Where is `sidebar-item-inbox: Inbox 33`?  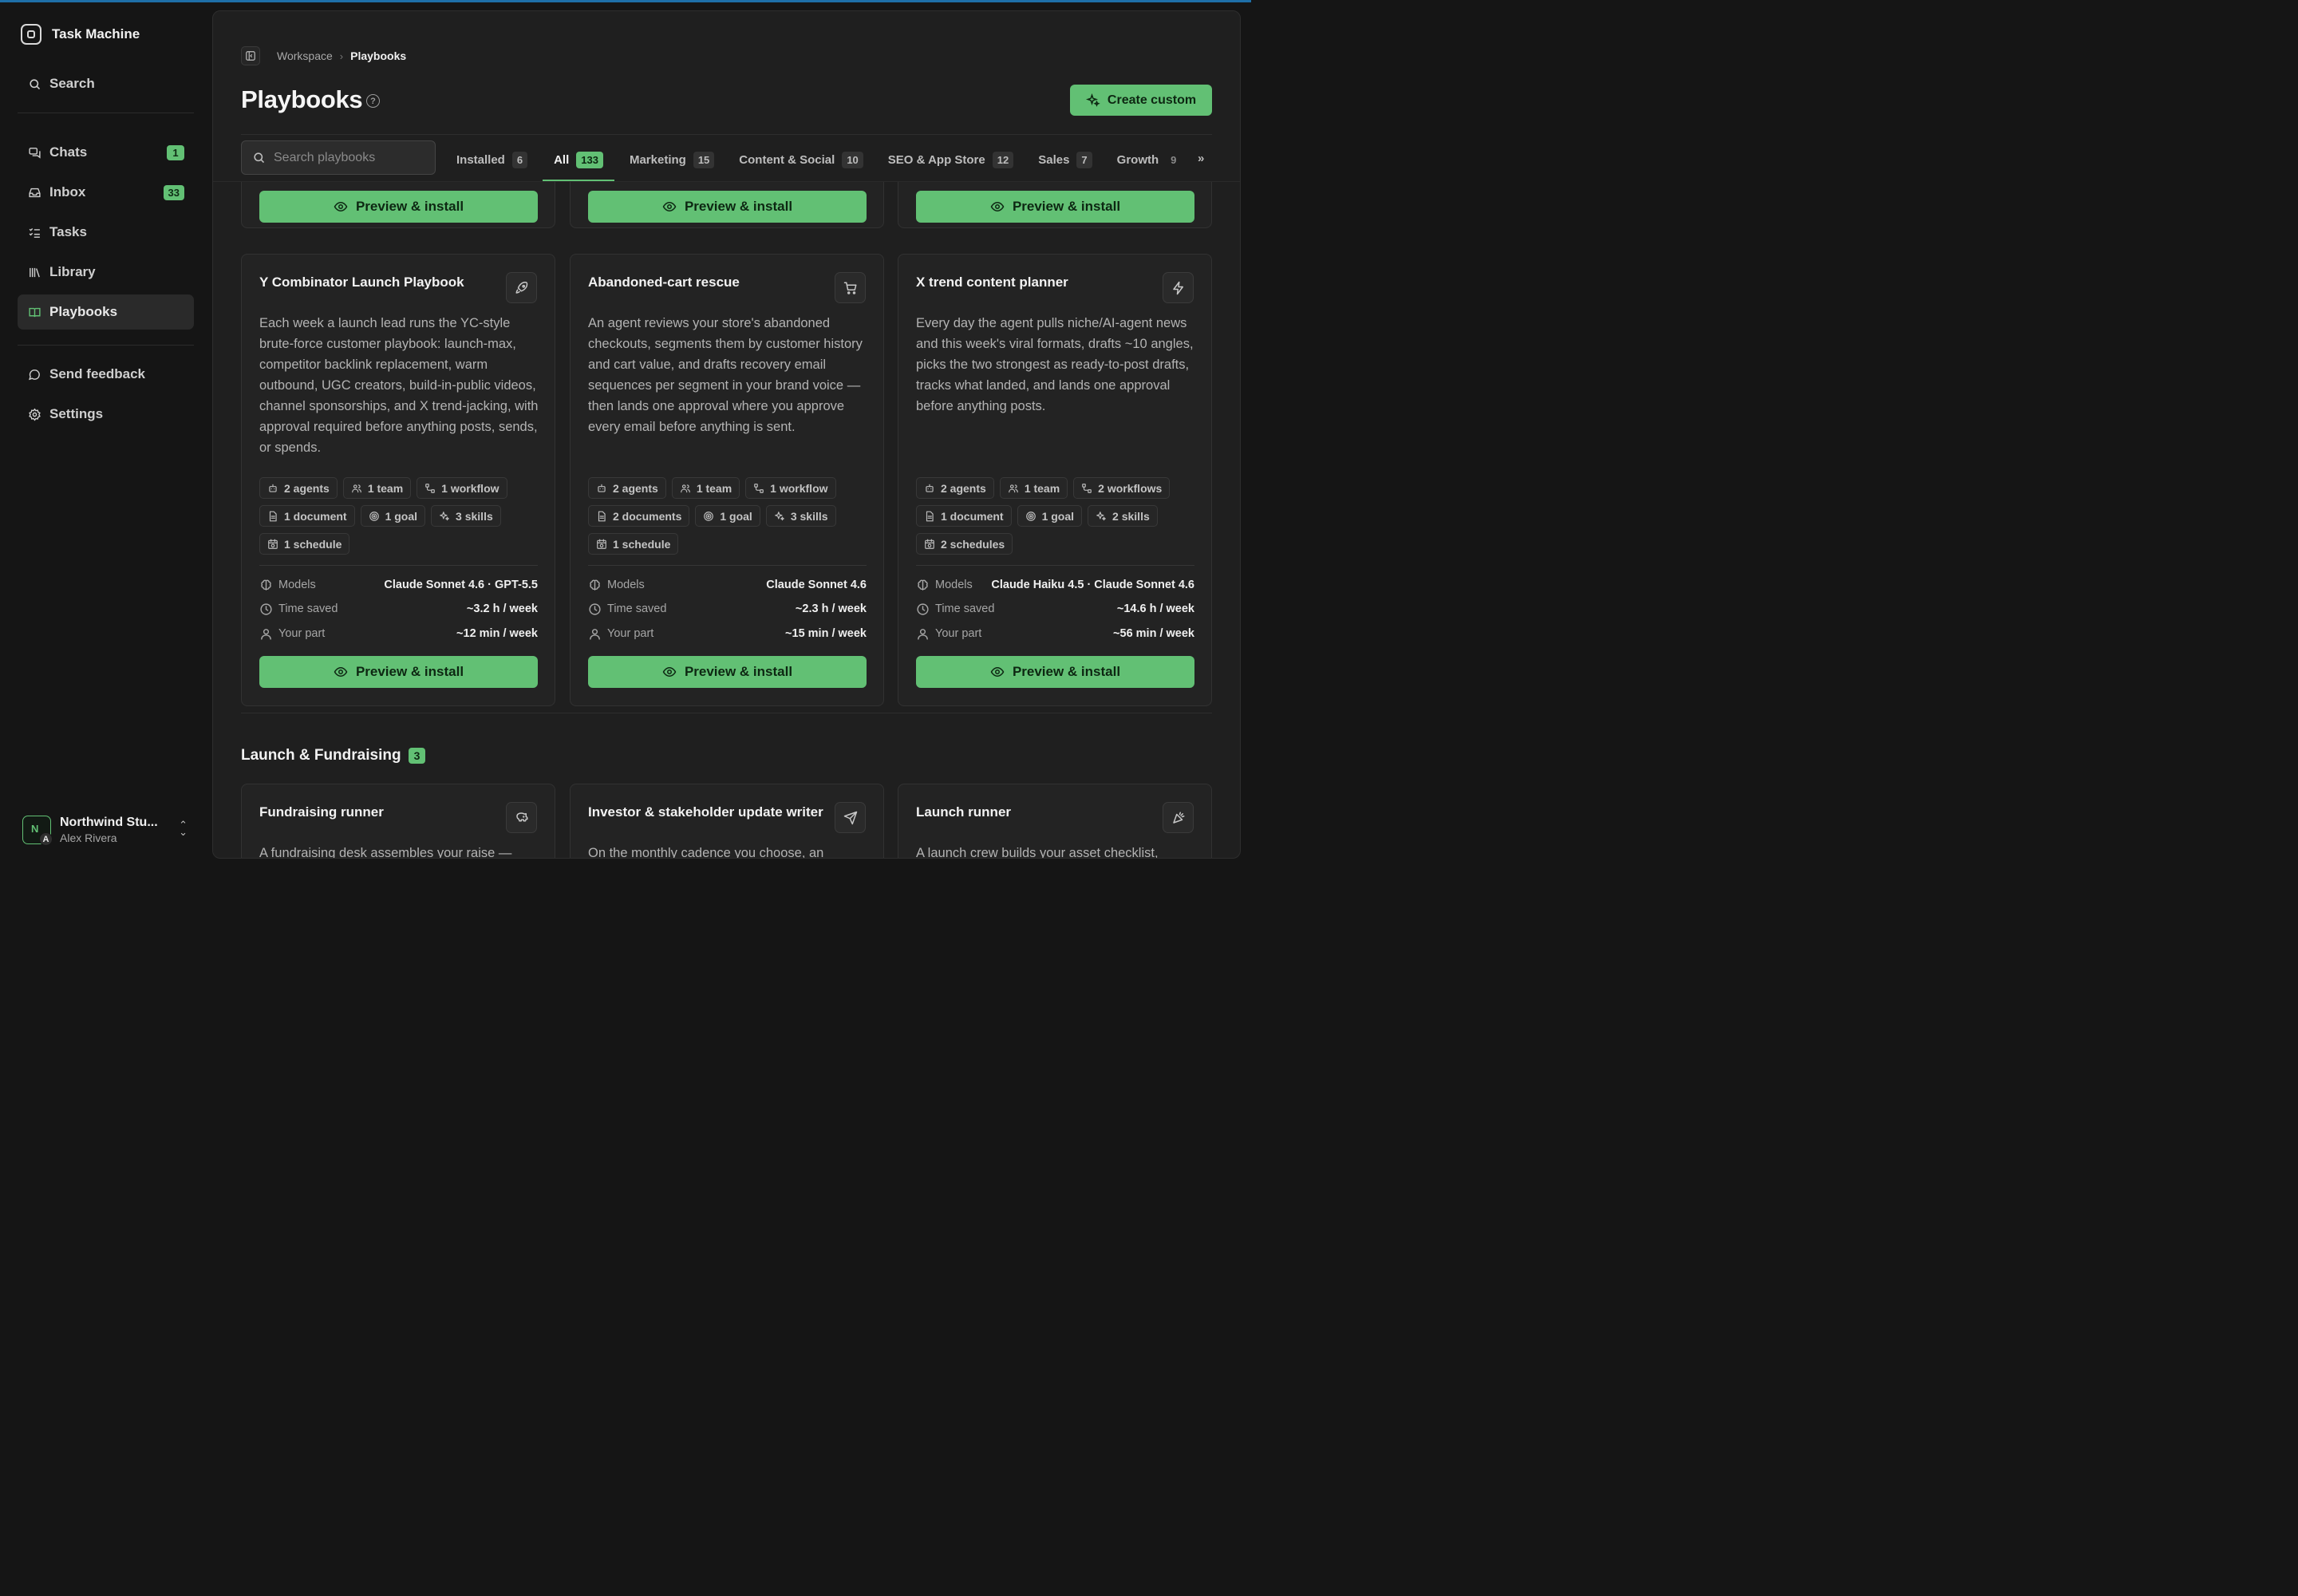
sidebar-item-inbox: Inbox 33 is located at coordinates (106, 192).